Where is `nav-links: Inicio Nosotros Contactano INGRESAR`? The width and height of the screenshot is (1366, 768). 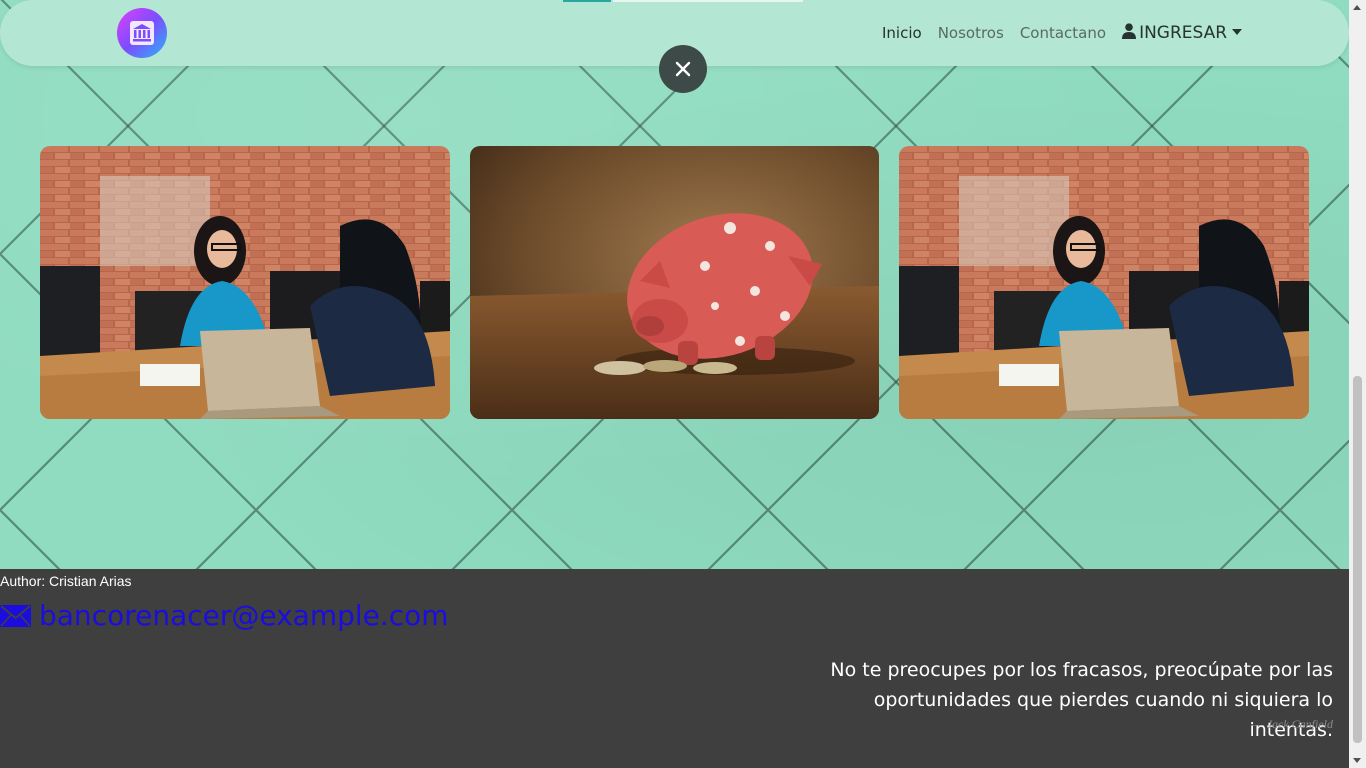
nav-links: Inicio Nosotros Contactano INGRESAR is located at coordinates (1062, 33).